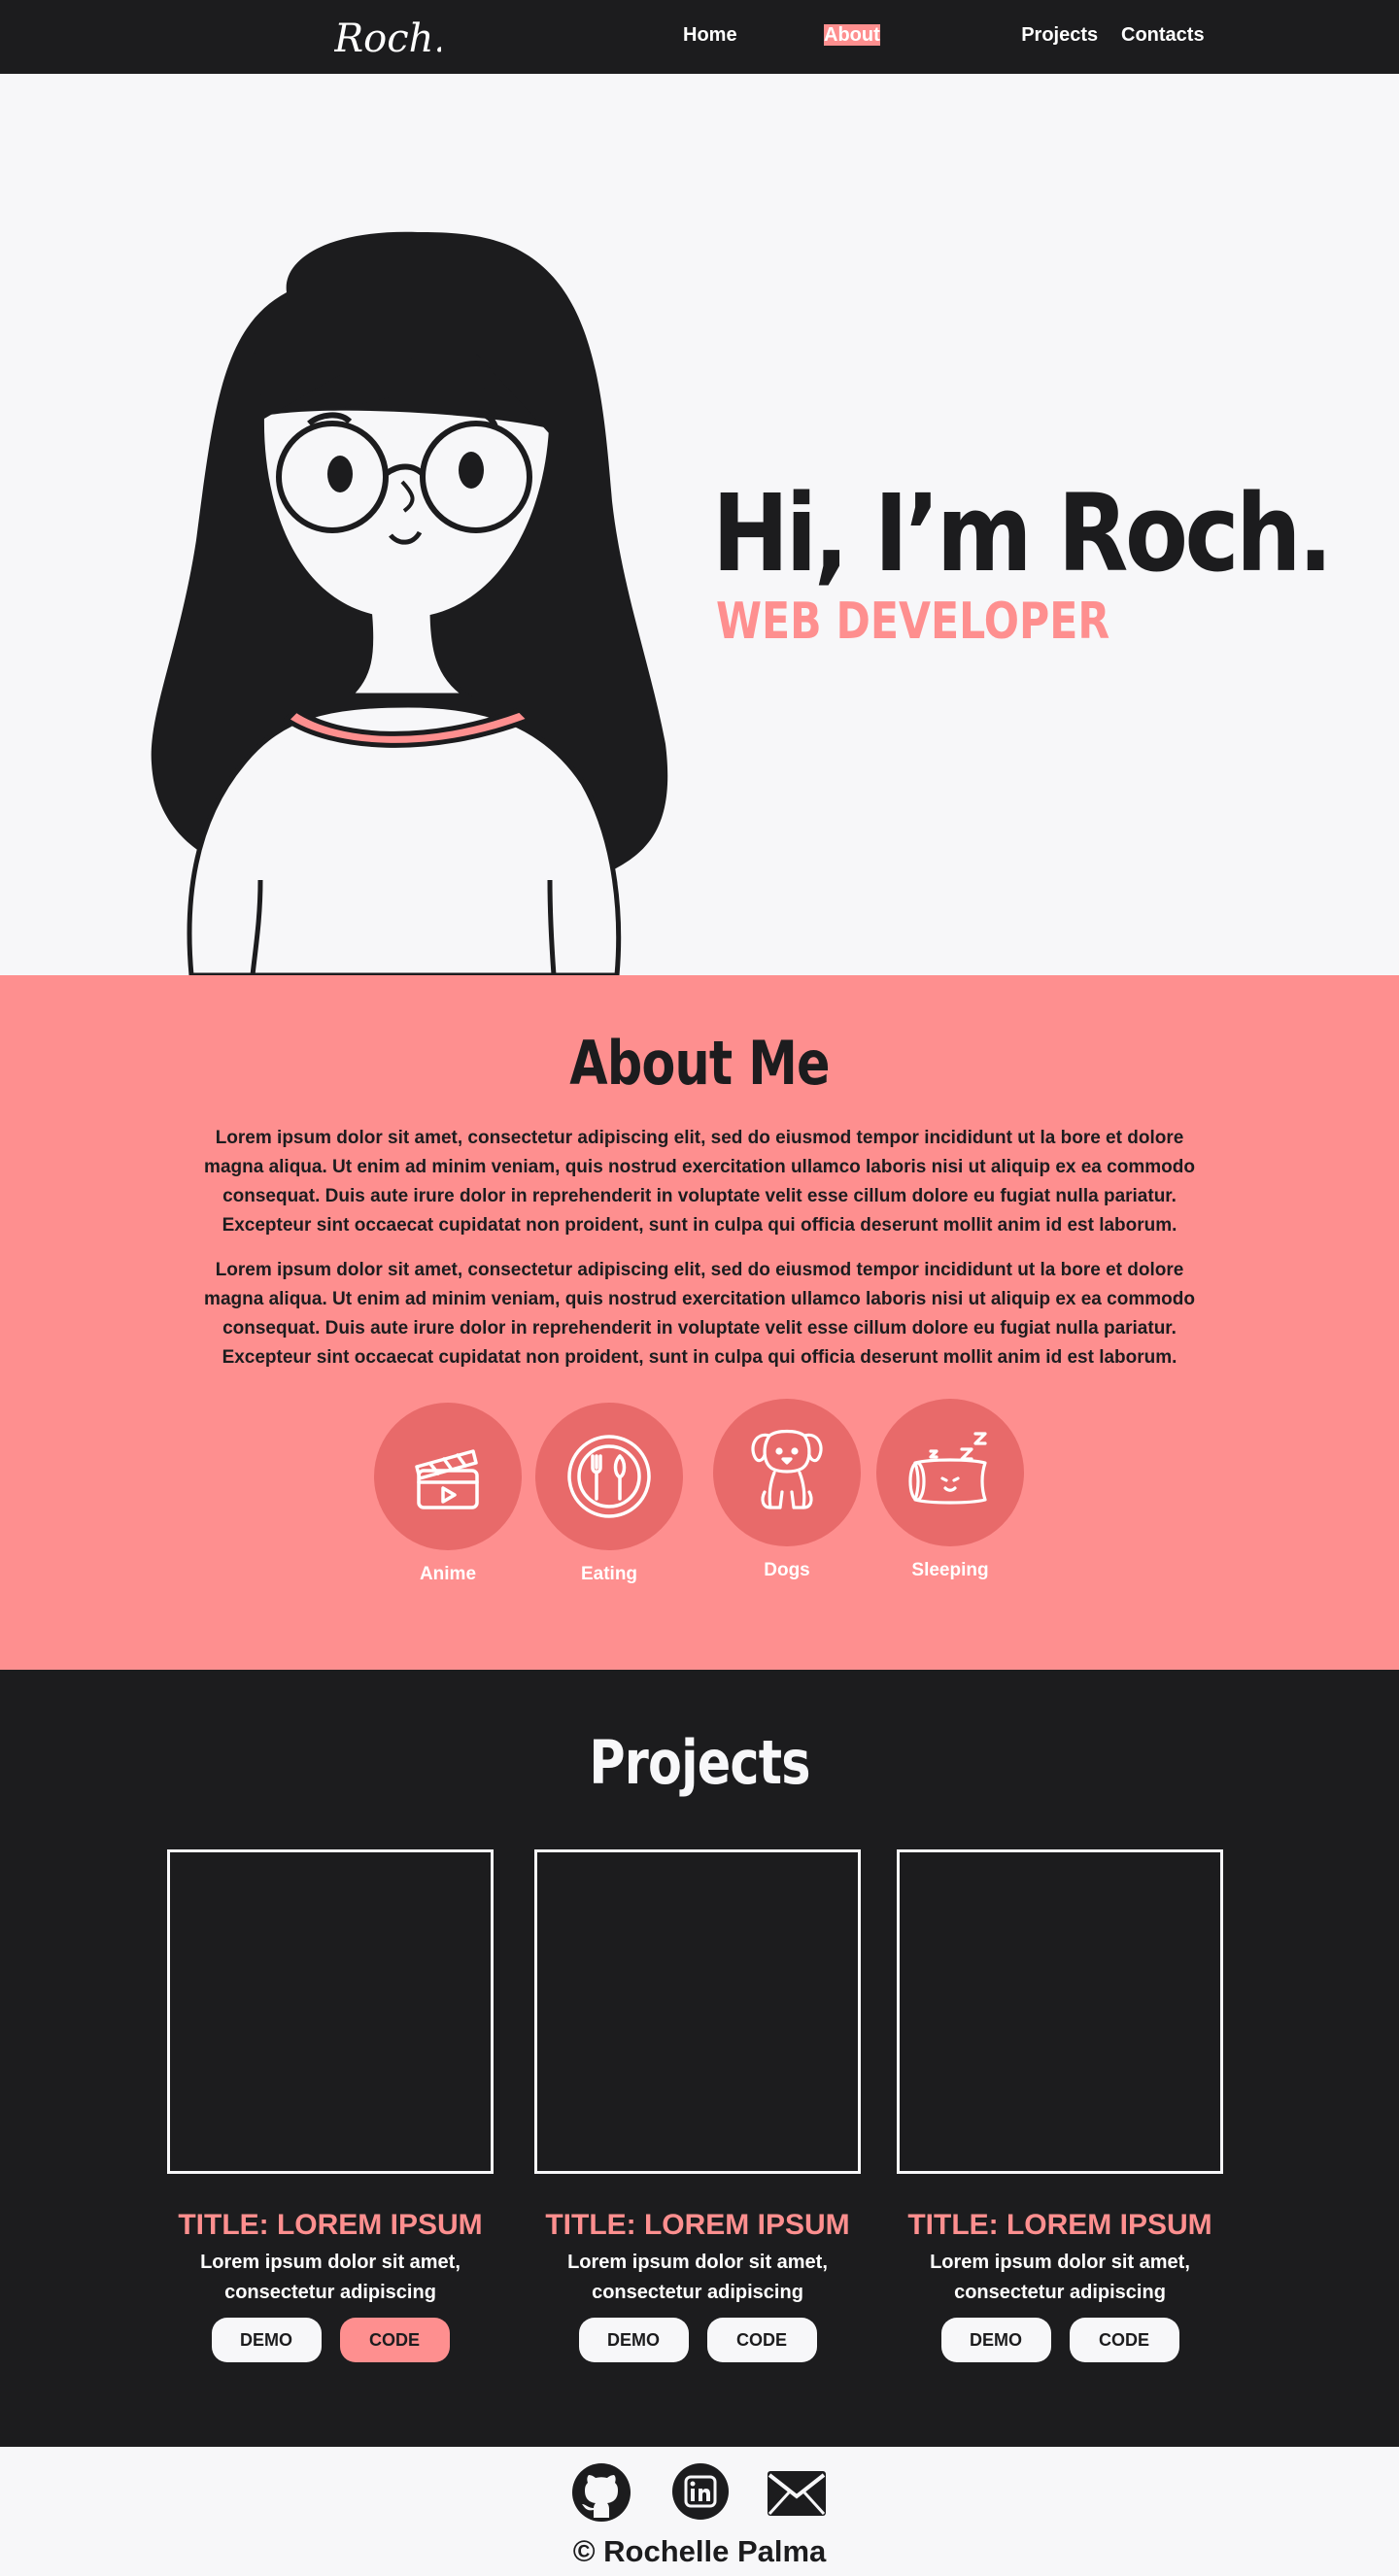  I want to click on hero-title: Hi, I’m Roch., so click(1022, 533).